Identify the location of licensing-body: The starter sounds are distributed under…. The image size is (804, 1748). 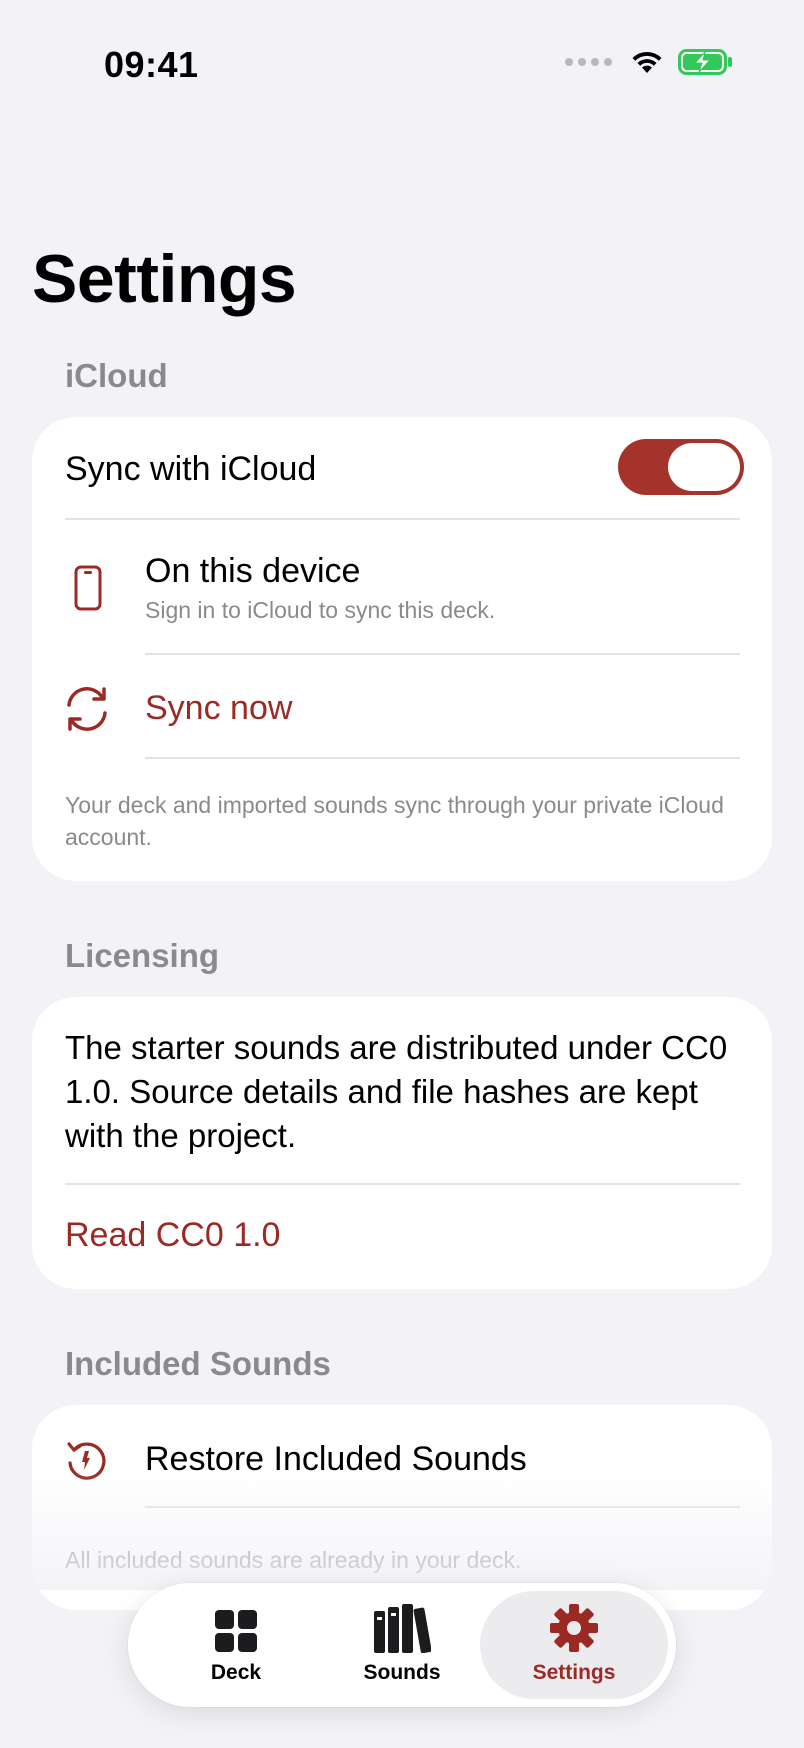
(396, 1091).